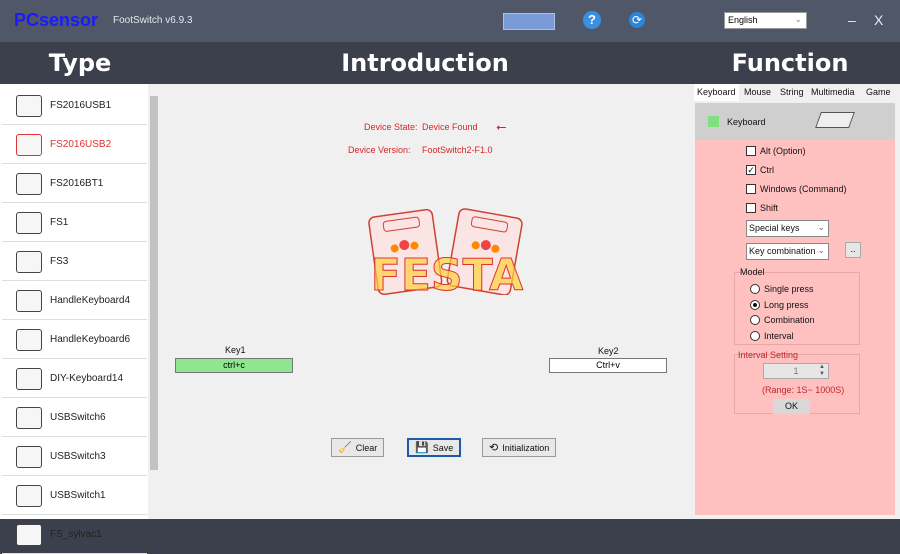 The image size is (900, 554). I want to click on type-item: FS3, so click(74, 262).